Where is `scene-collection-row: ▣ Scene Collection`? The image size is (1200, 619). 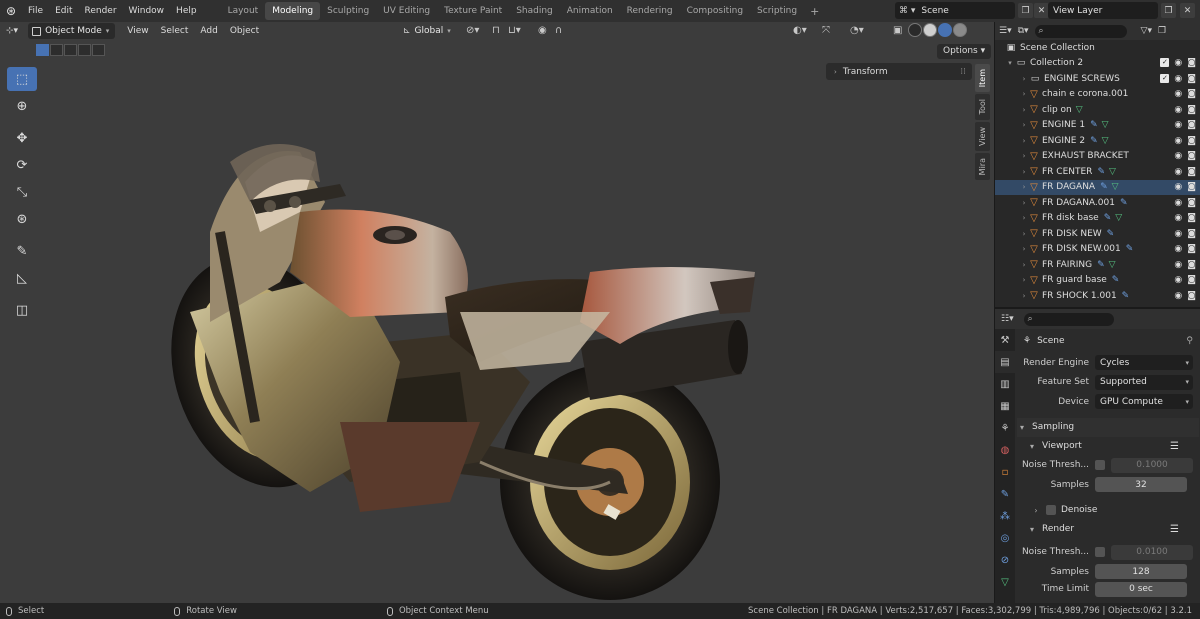
scene-collection-row: ▣ Scene Collection is located at coordinates (1097, 48).